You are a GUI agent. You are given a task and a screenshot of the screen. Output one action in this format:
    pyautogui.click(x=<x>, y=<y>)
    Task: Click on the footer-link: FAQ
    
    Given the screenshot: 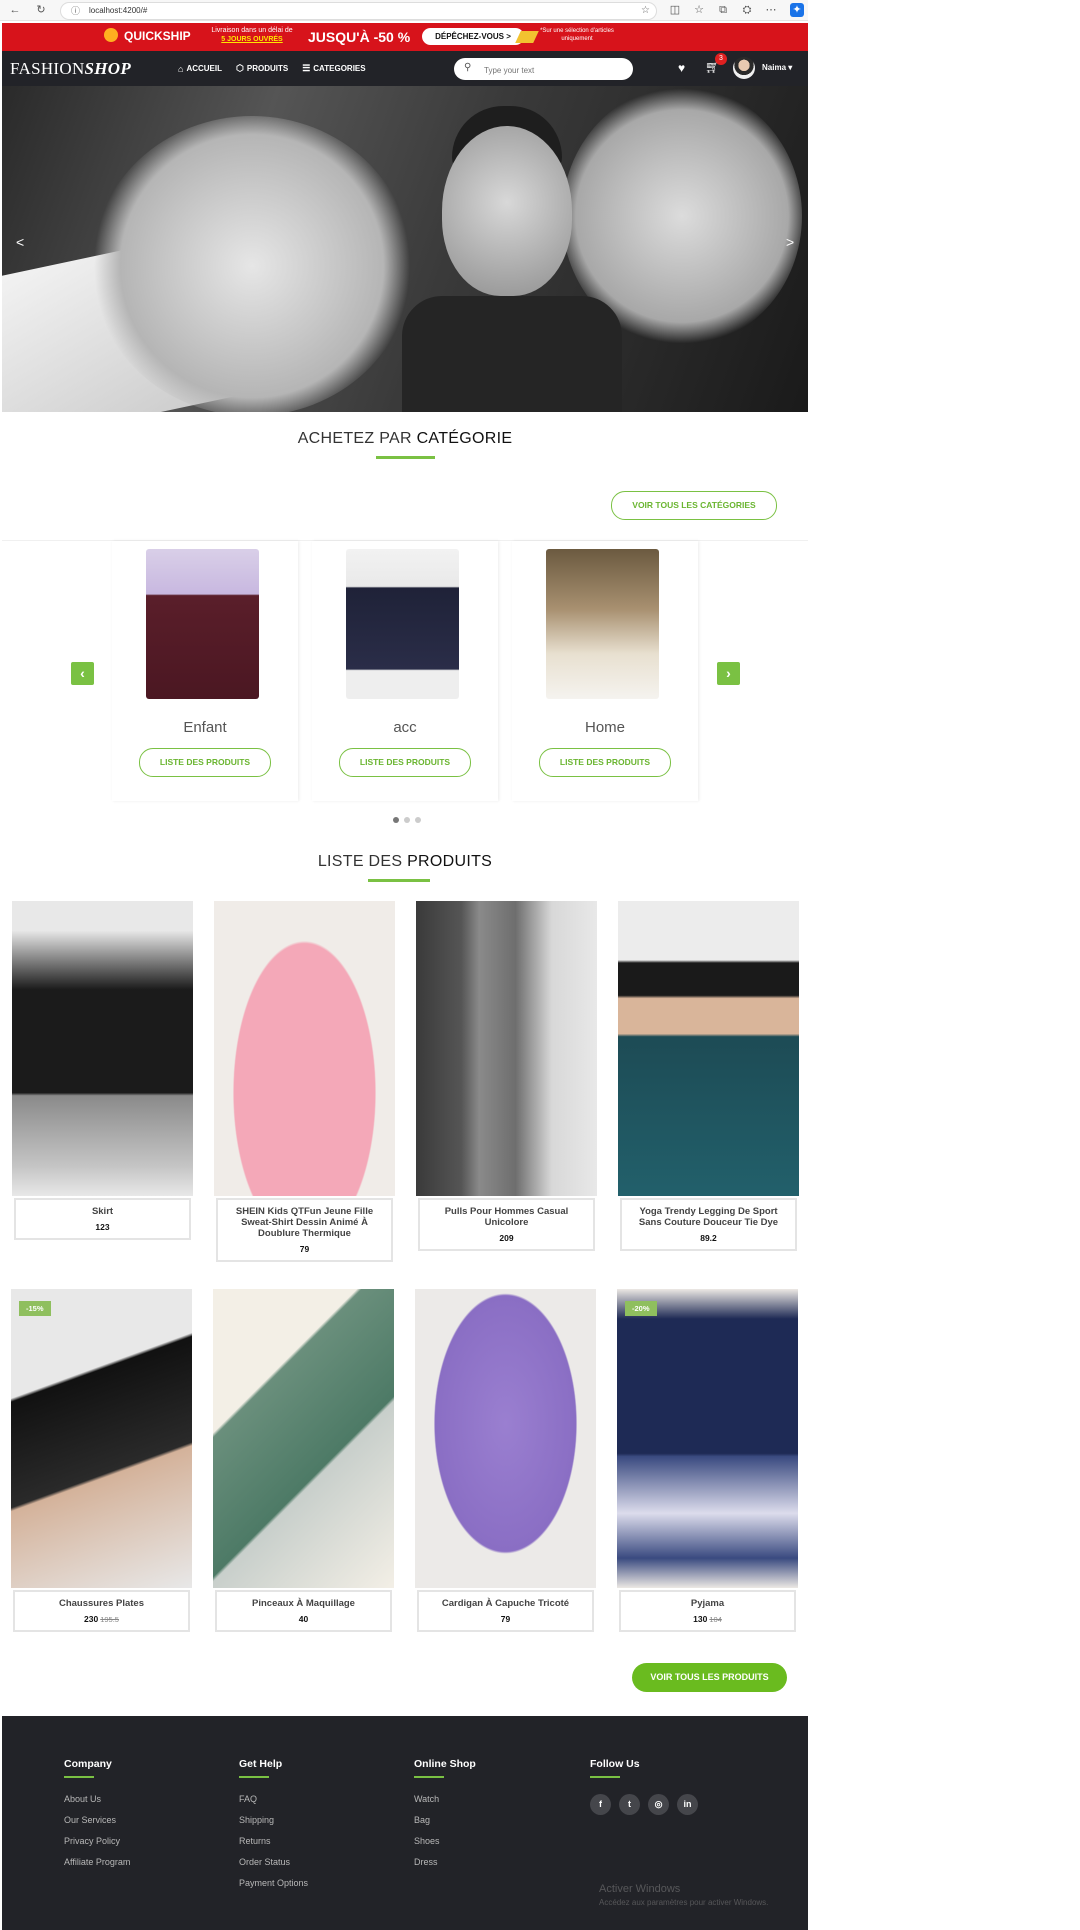 What is the action you would take?
    pyautogui.click(x=273, y=1799)
    